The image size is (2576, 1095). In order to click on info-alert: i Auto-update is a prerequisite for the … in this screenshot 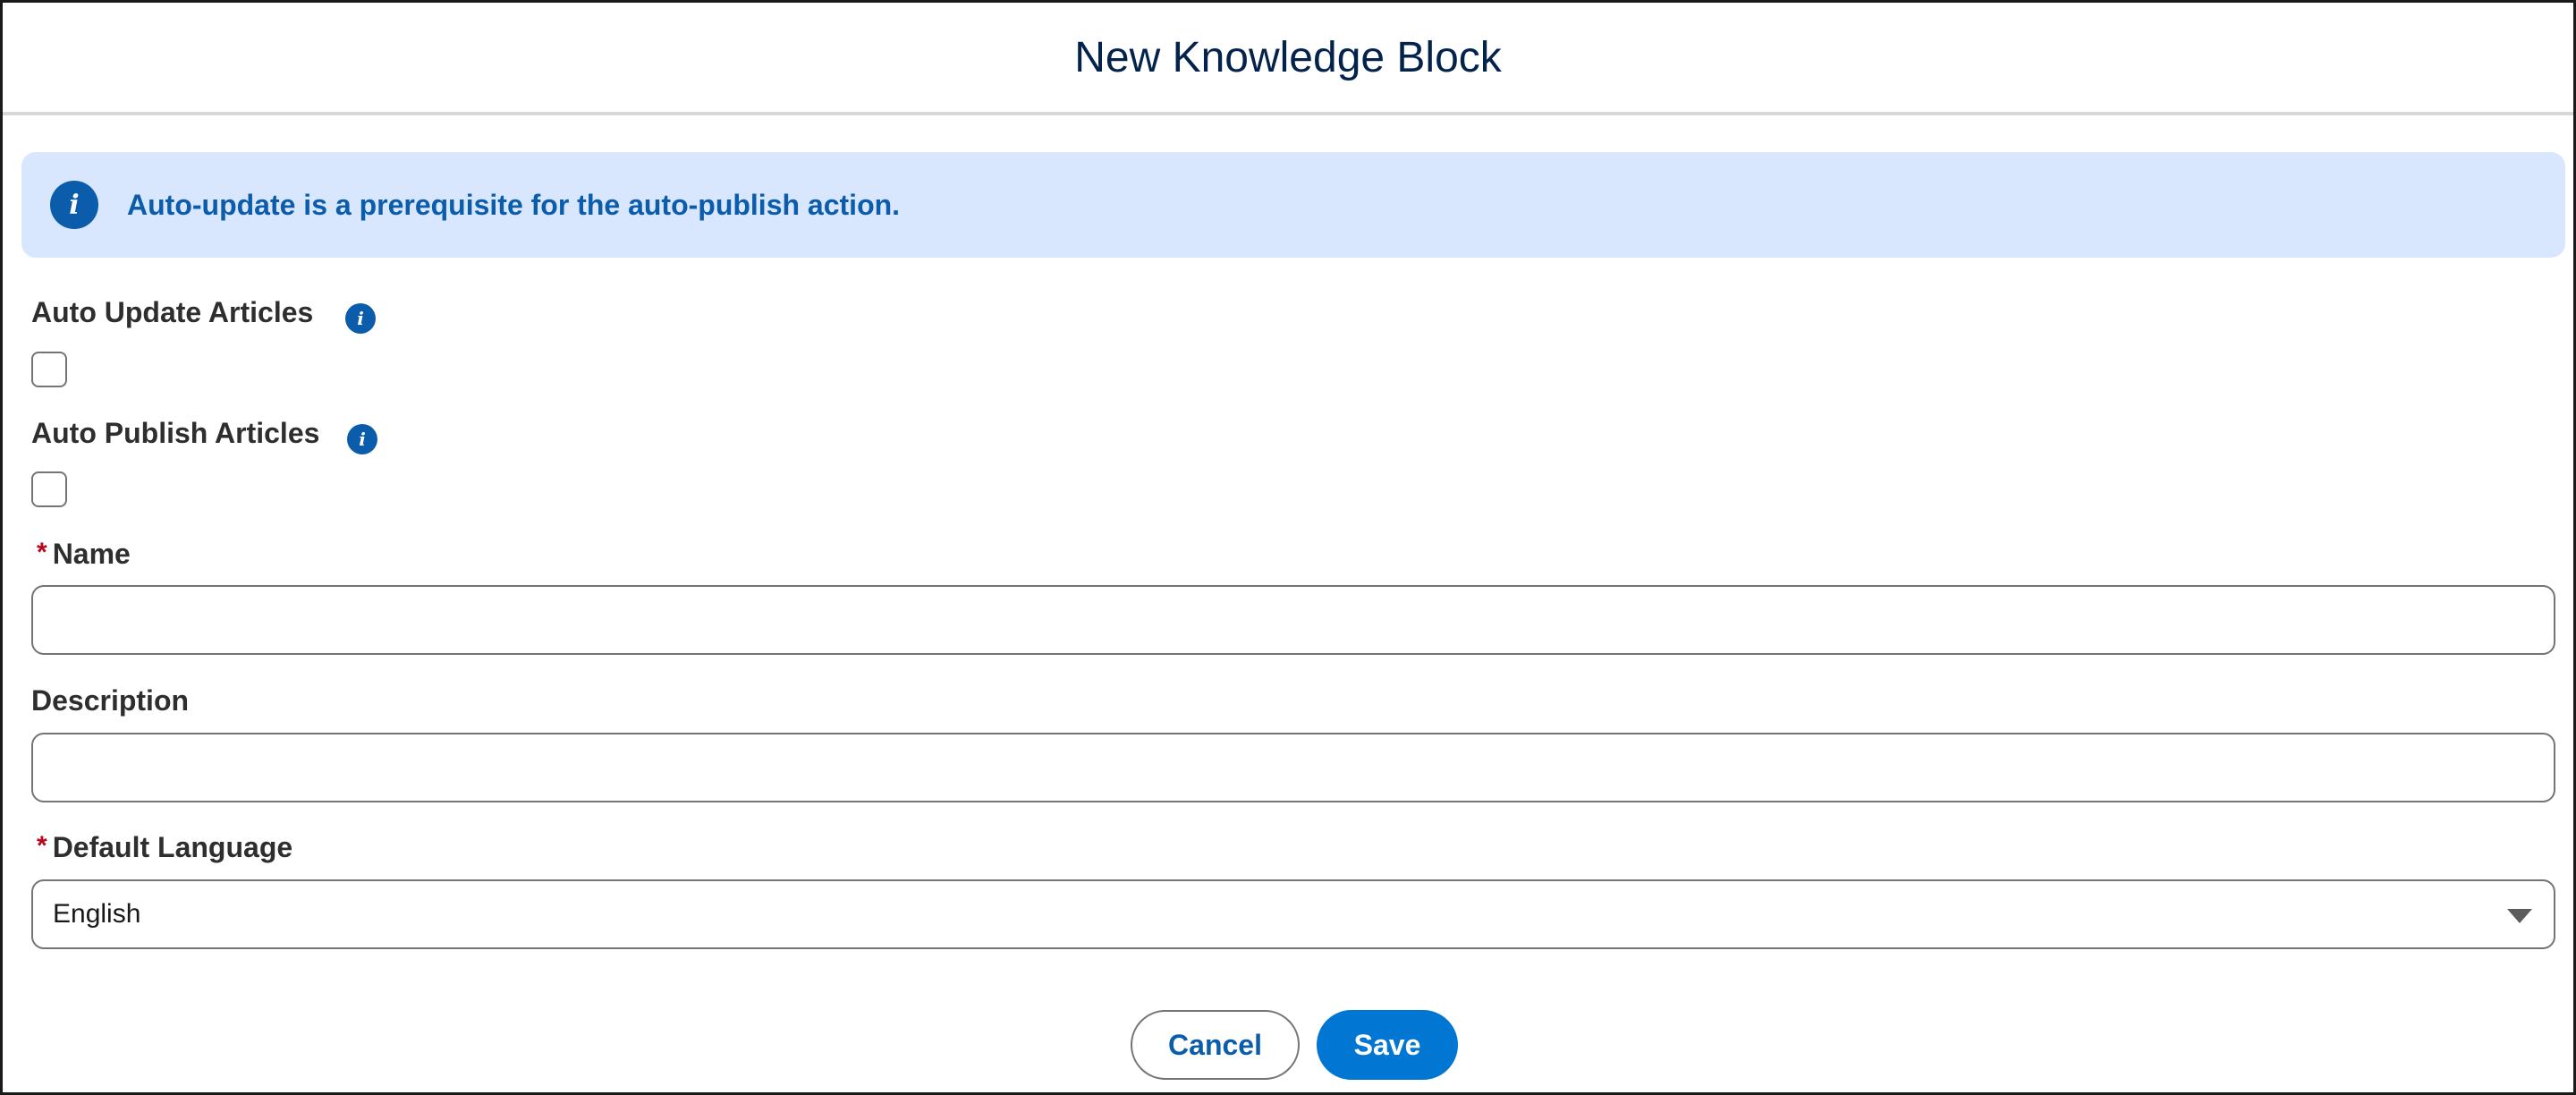, I will do `click(1293, 205)`.